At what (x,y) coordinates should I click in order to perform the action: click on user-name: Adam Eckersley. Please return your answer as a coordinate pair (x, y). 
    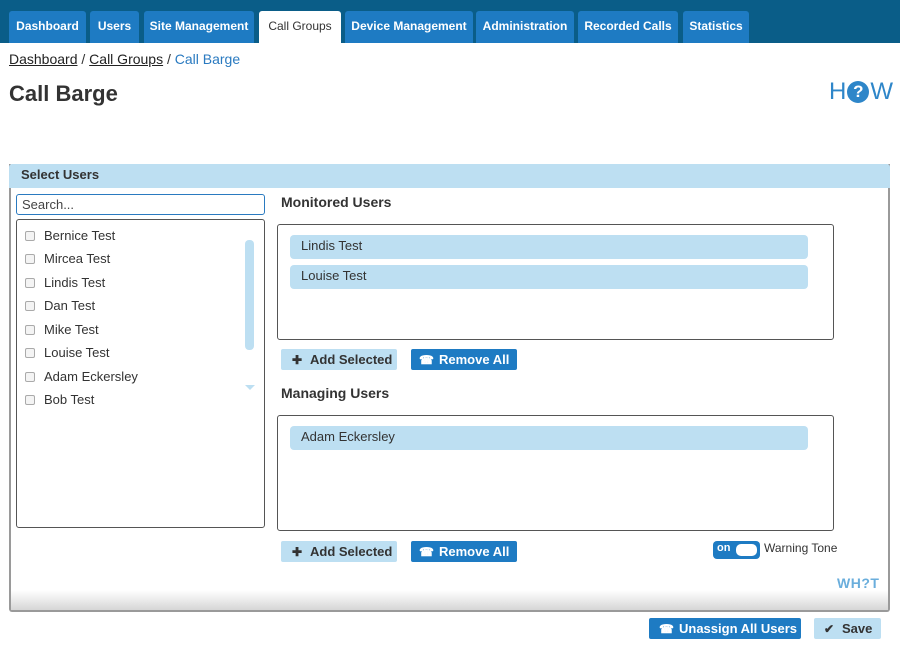
    Looking at the image, I should click on (91, 376).